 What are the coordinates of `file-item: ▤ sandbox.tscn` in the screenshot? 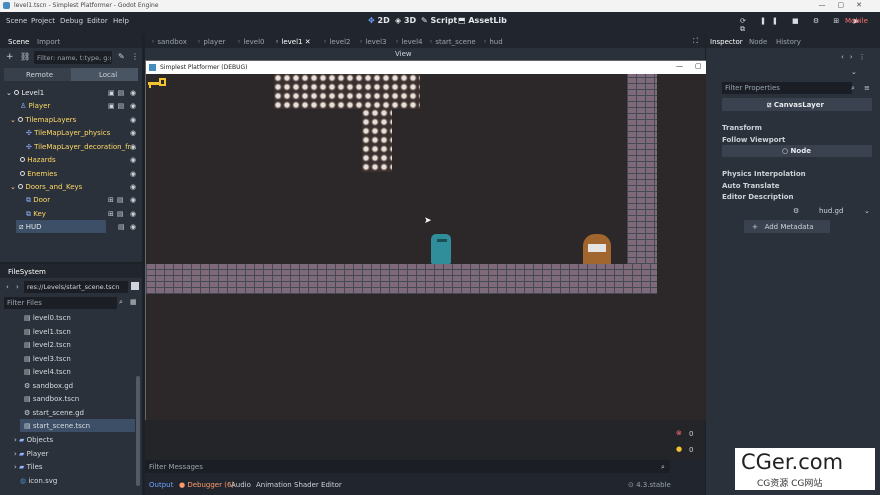 It's located at (51, 399).